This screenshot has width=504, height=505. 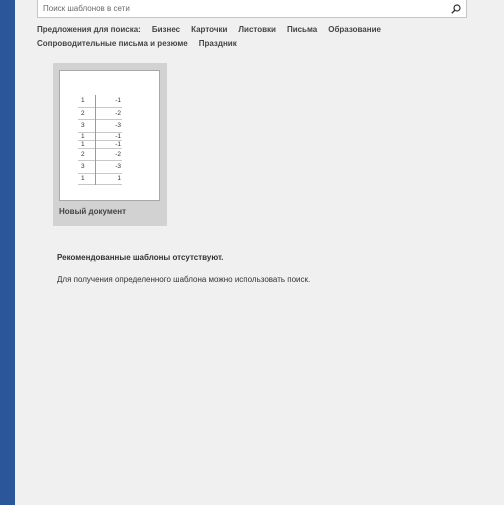 I want to click on suggestion-letters: Письма, so click(x=302, y=29).